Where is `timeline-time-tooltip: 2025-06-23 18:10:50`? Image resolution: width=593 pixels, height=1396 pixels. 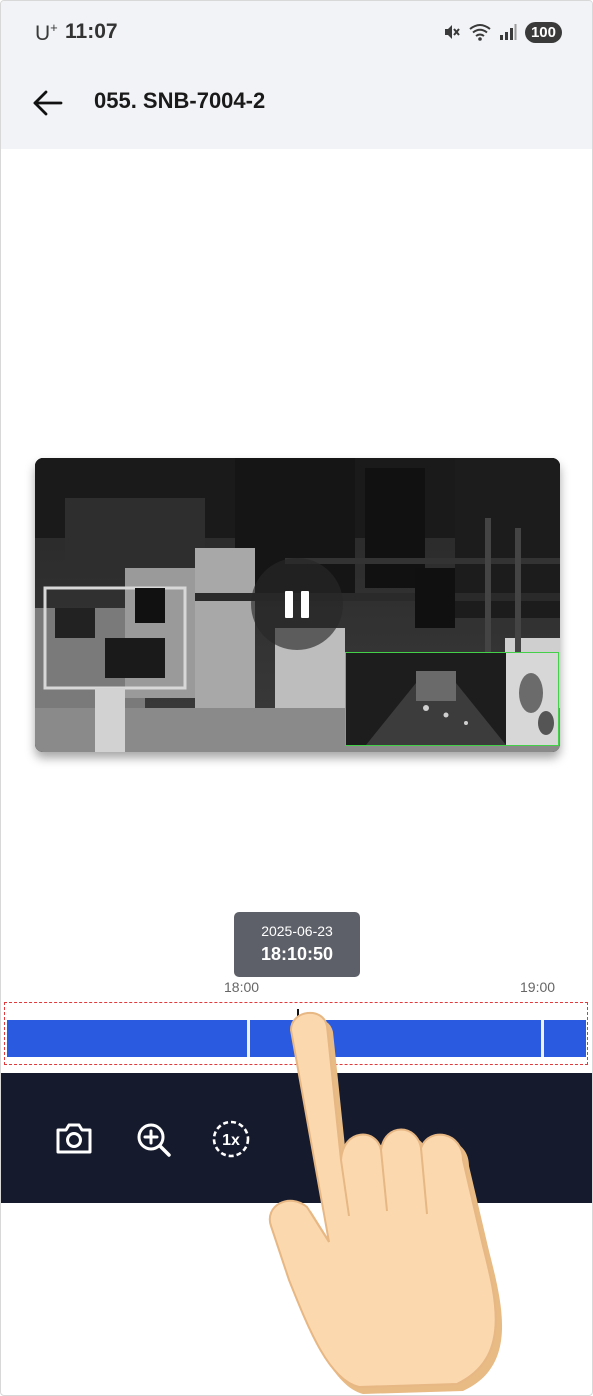
timeline-time-tooltip: 2025-06-23 18:10:50 is located at coordinates (297, 944).